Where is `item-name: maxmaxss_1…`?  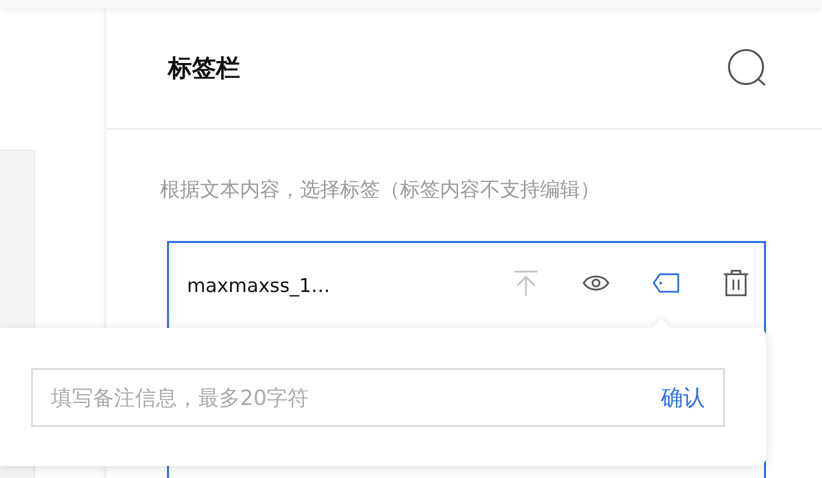 item-name: maxmaxss_1… is located at coordinates (259, 286).